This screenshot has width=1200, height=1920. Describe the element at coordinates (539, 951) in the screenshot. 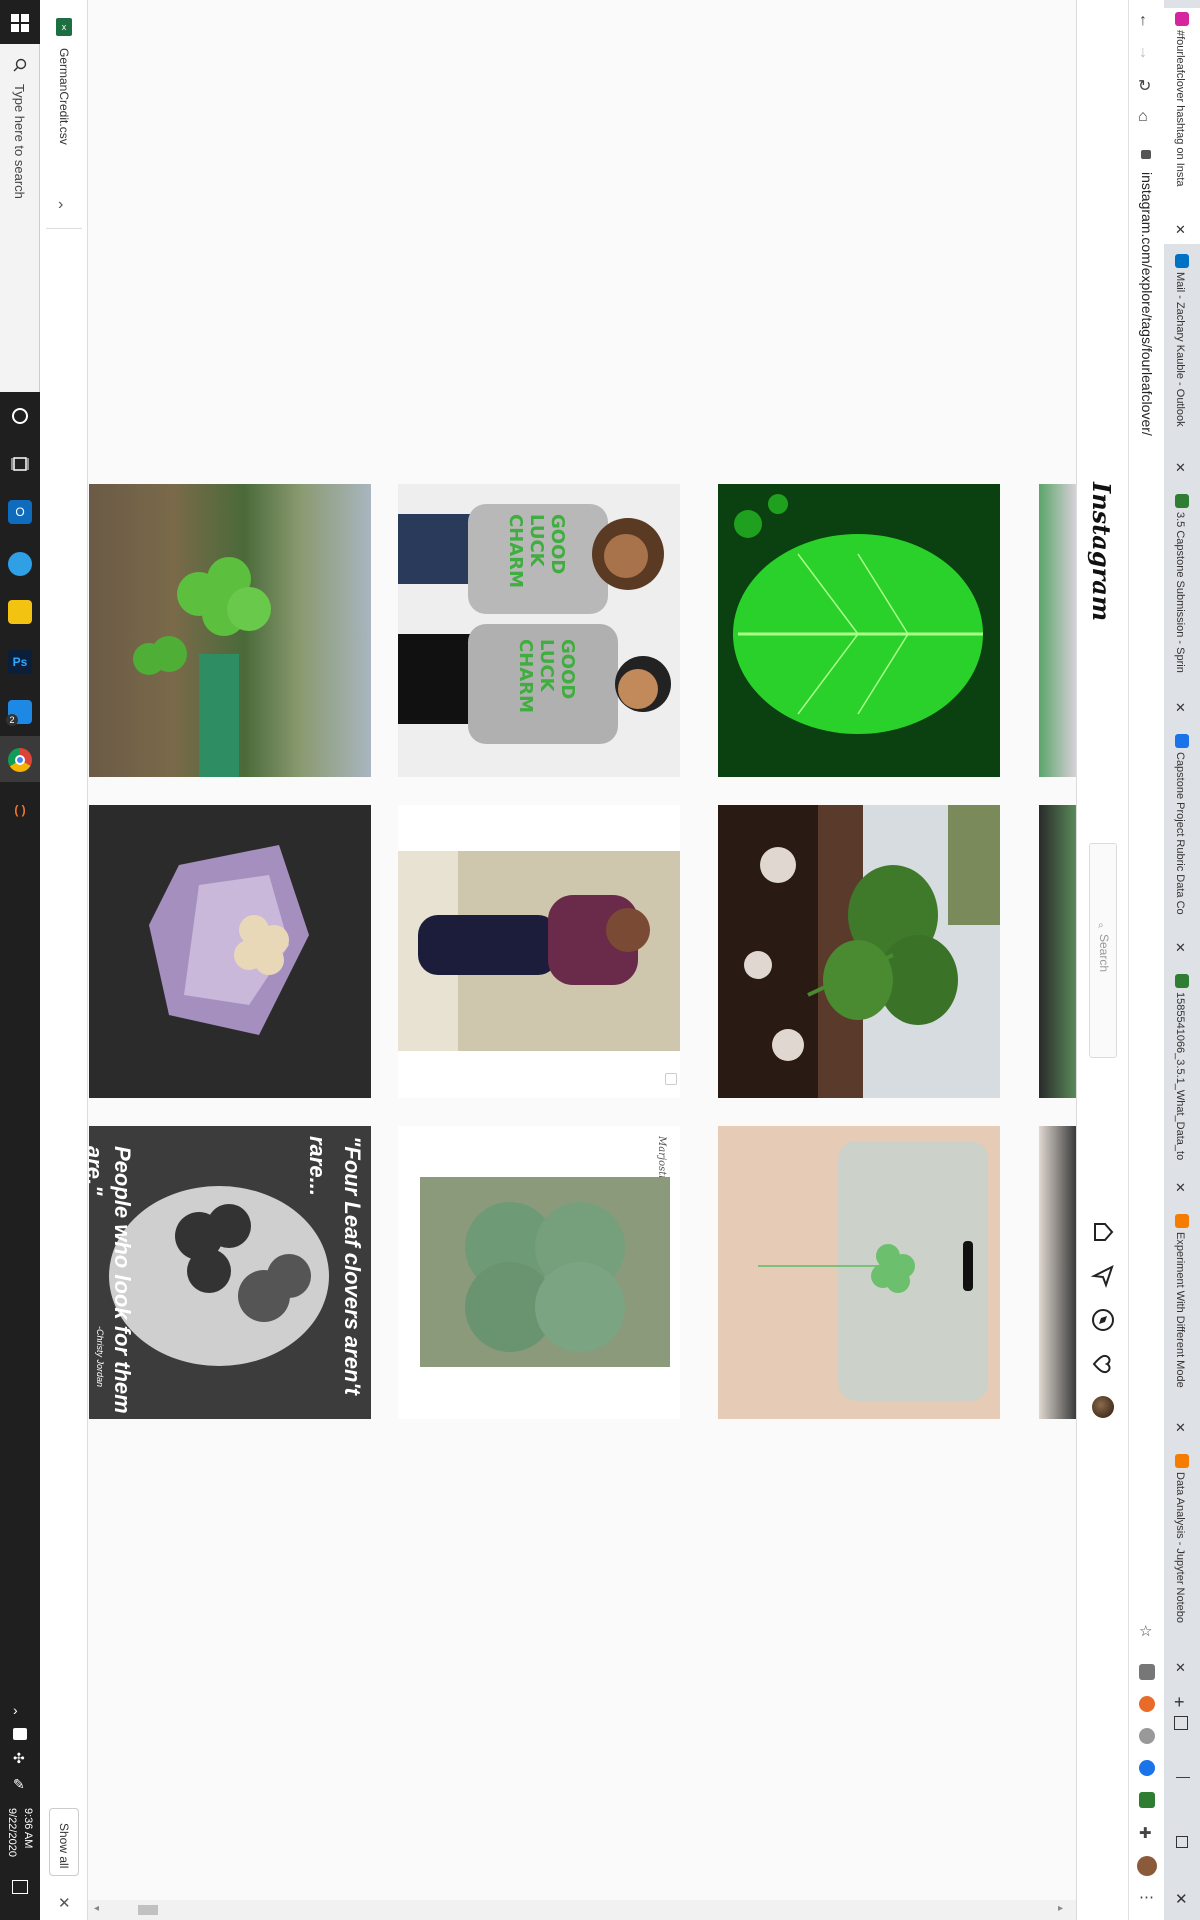

I see `post-mirror-selfie` at that location.